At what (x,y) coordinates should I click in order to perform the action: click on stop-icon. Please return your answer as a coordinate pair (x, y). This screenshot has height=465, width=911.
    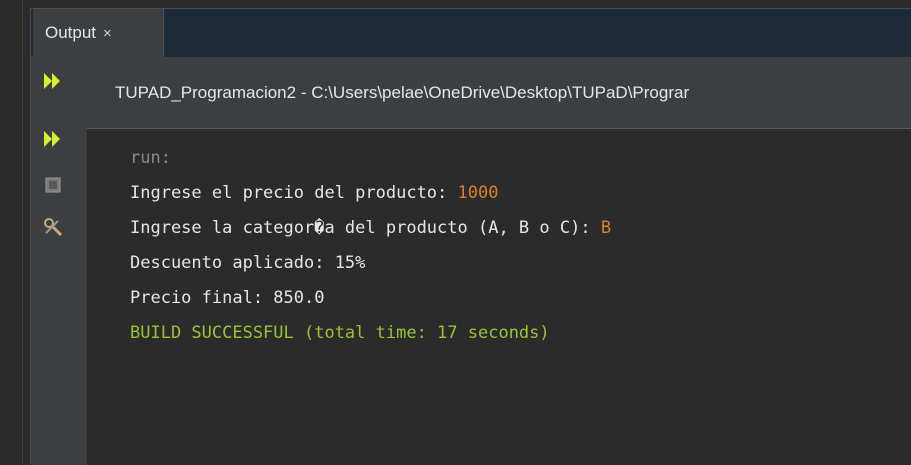
    Looking at the image, I should click on (53, 185).